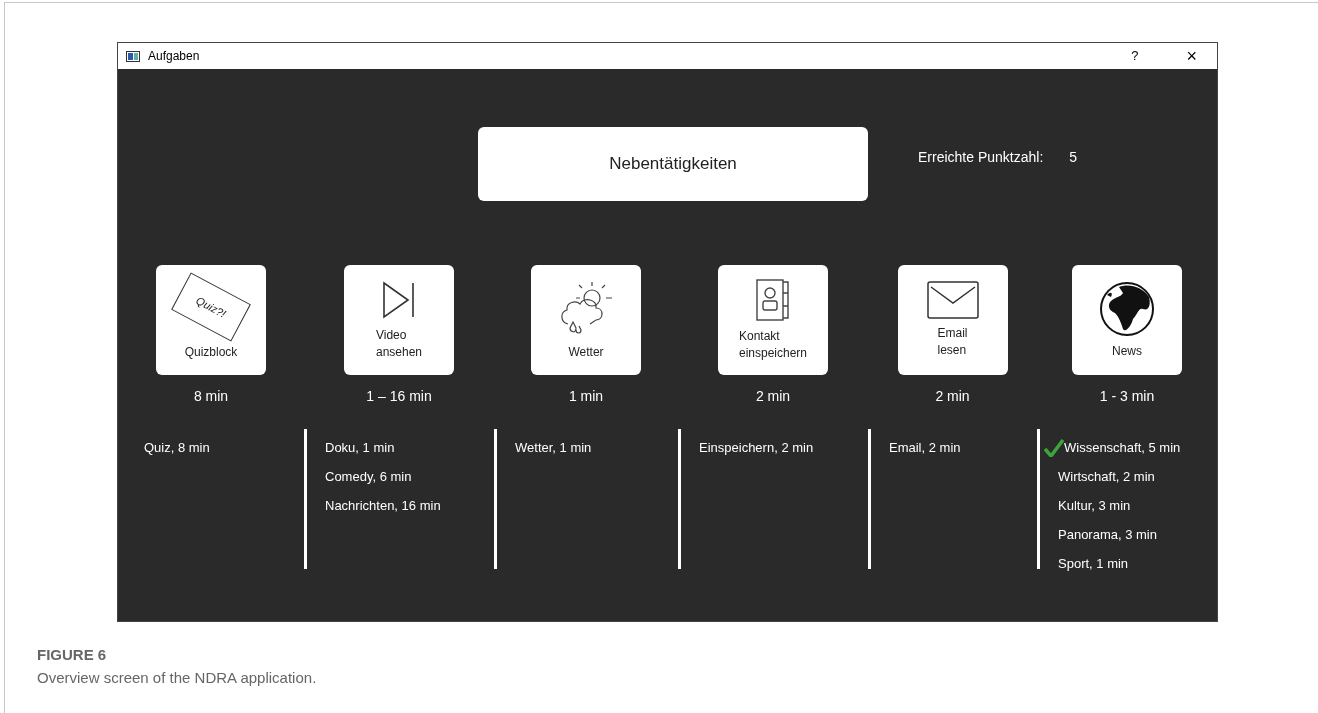 This screenshot has height=713, width=1318. Describe the element at coordinates (553, 448) in the screenshot. I see `option-item: Wetter, 1 min` at that location.